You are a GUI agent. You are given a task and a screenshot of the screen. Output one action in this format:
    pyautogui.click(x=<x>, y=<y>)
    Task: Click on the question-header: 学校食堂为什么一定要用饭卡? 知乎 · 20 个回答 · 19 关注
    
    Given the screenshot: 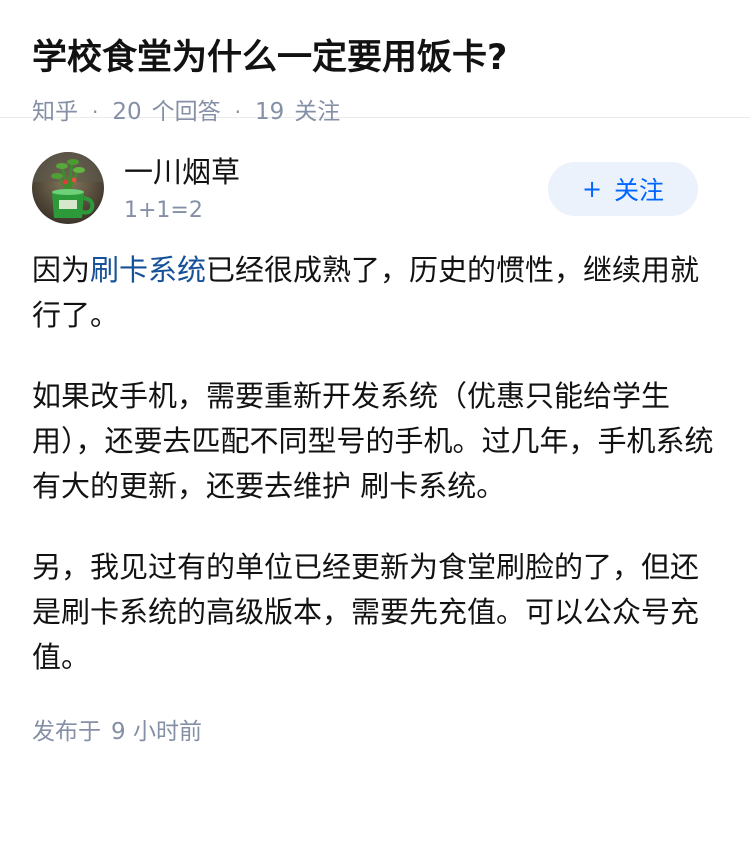 What is the action you would take?
    pyautogui.click(x=375, y=62)
    